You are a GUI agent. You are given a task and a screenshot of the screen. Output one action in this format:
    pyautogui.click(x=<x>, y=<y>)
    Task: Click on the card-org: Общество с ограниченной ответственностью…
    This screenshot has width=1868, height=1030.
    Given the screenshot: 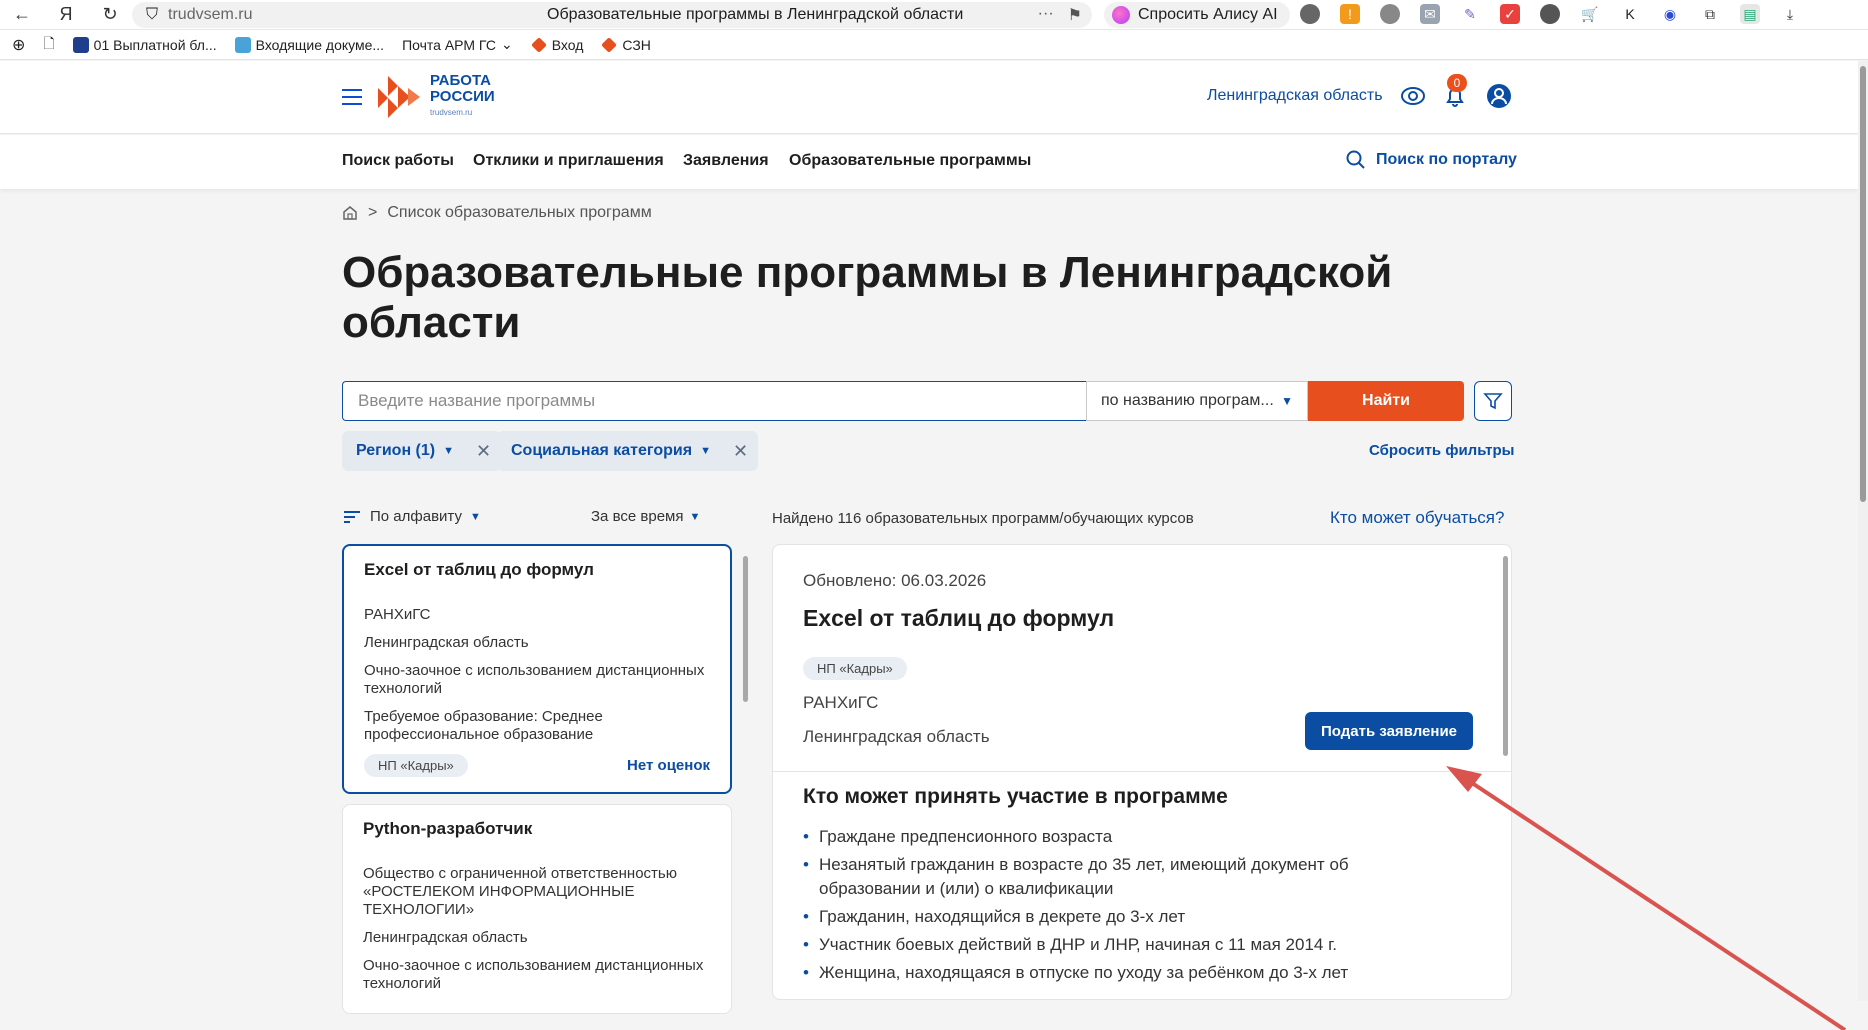 What is the action you would take?
    pyautogui.click(x=520, y=891)
    